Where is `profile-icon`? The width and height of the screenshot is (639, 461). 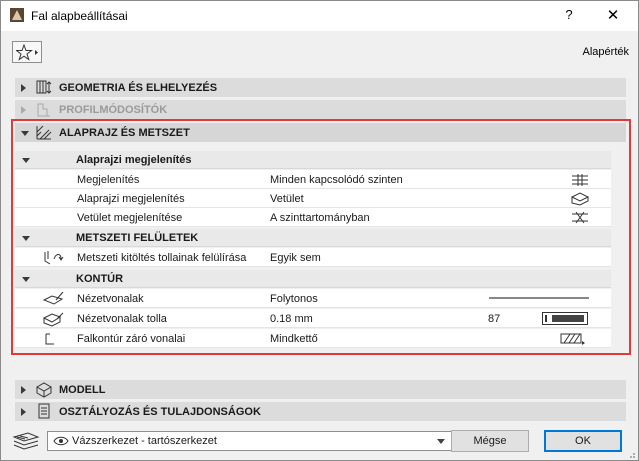 profile-icon is located at coordinates (43, 110).